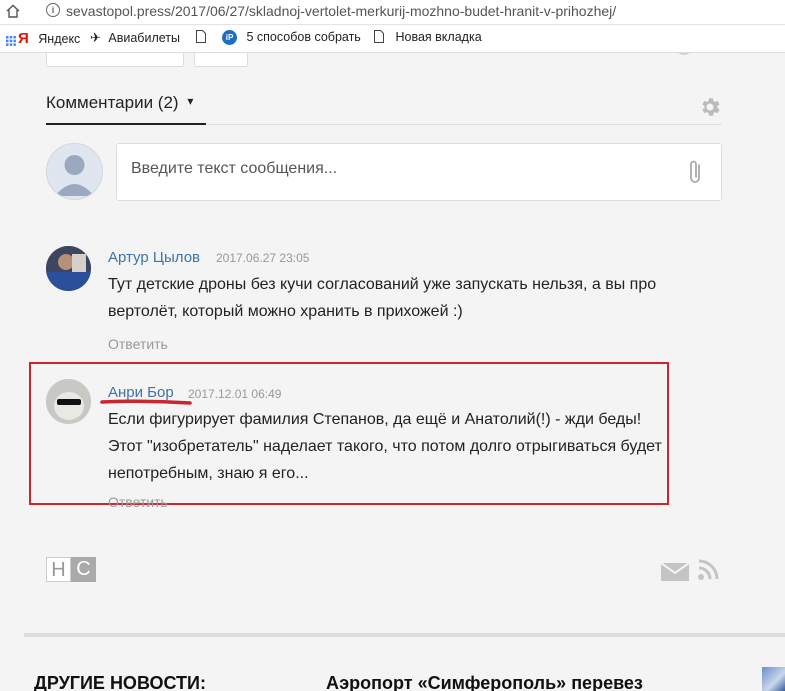 The height and width of the screenshot is (691, 785). Describe the element at coordinates (126, 124) in the screenshot. I see `tab-underline` at that location.